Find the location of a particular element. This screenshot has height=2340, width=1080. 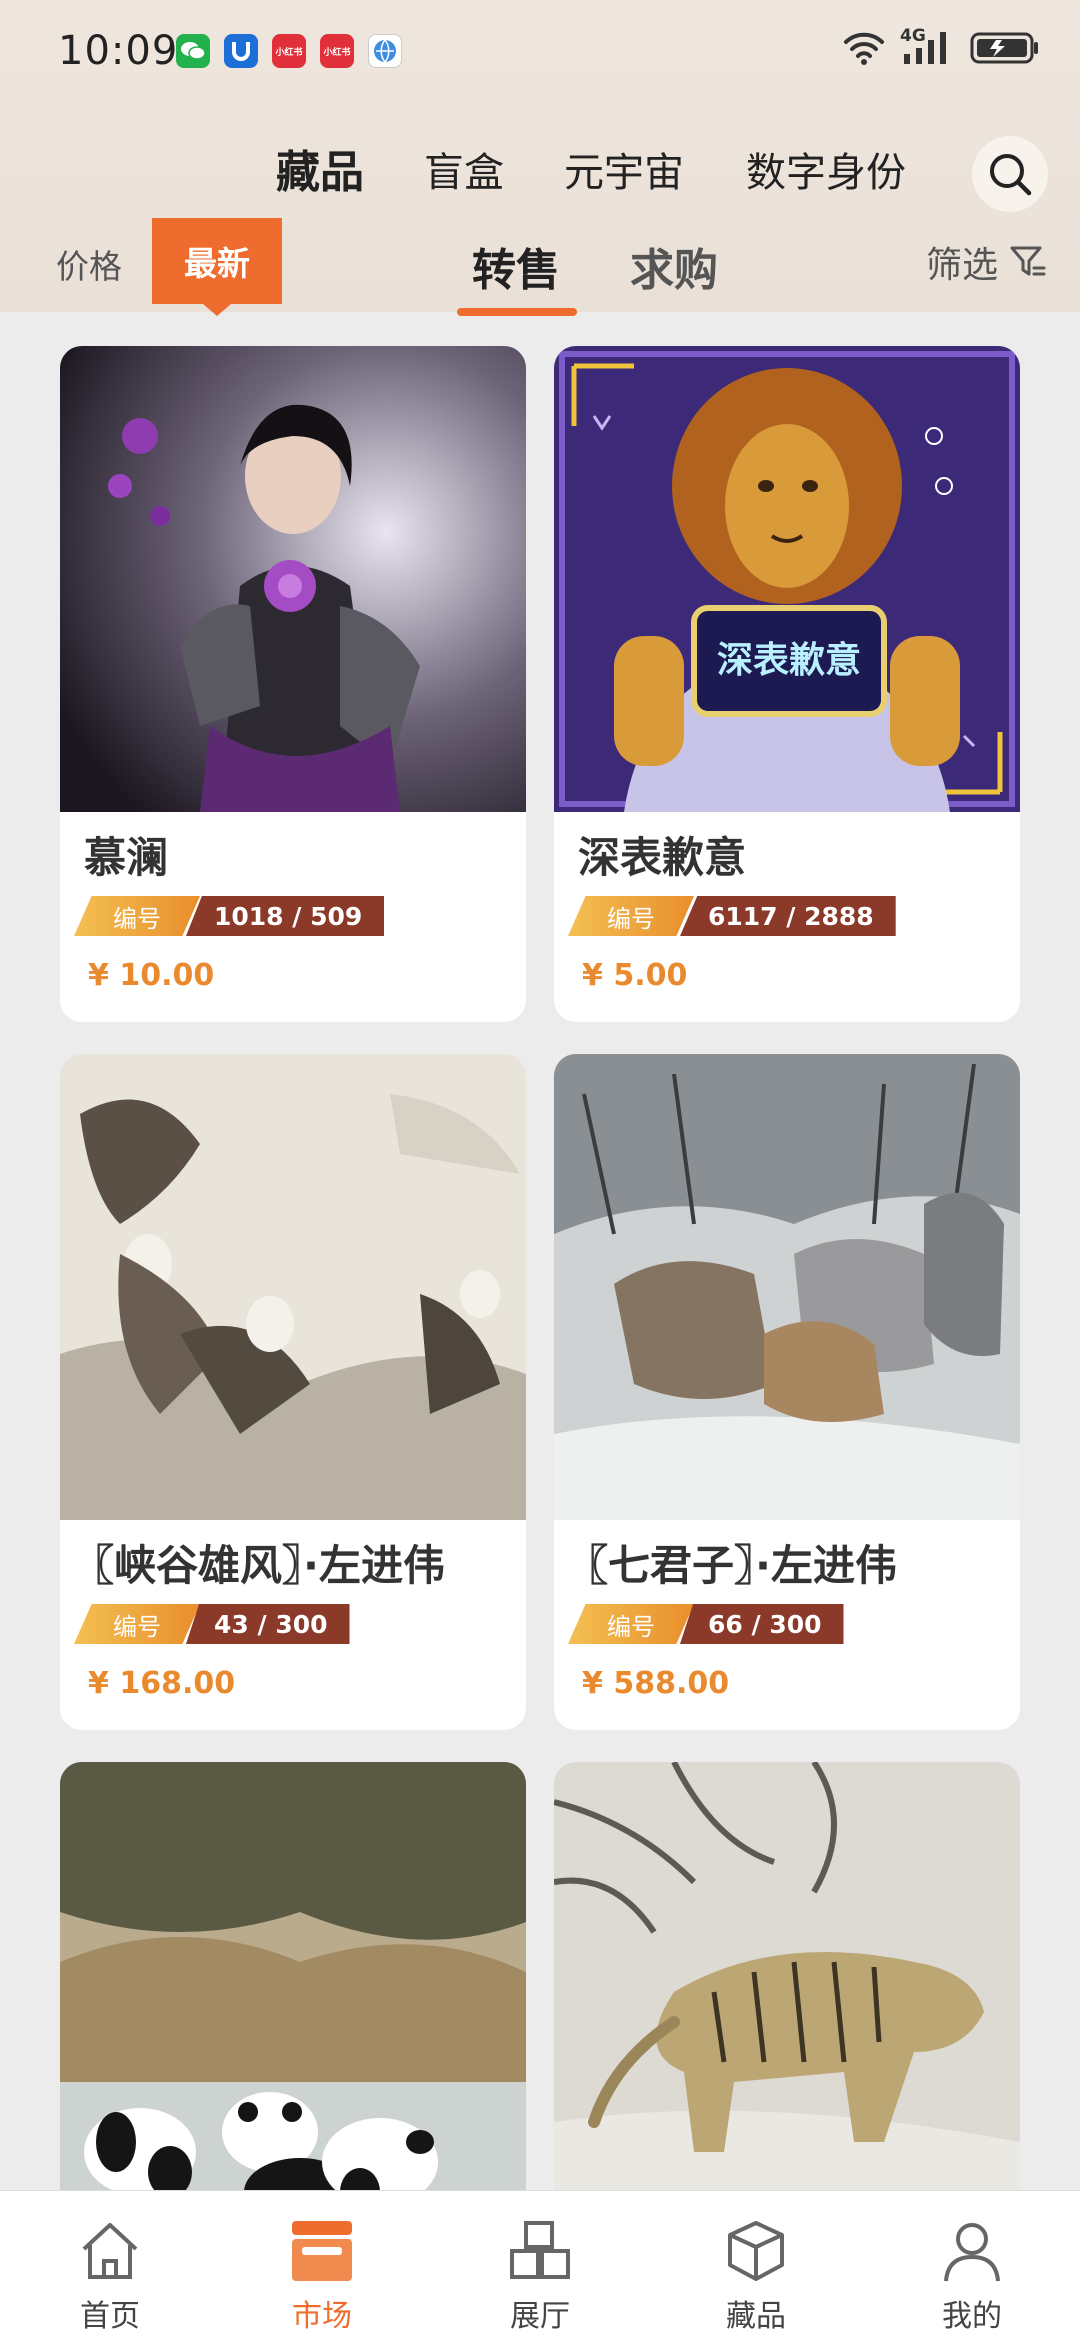

nav-collections: 藏品 is located at coordinates (756, 2265).